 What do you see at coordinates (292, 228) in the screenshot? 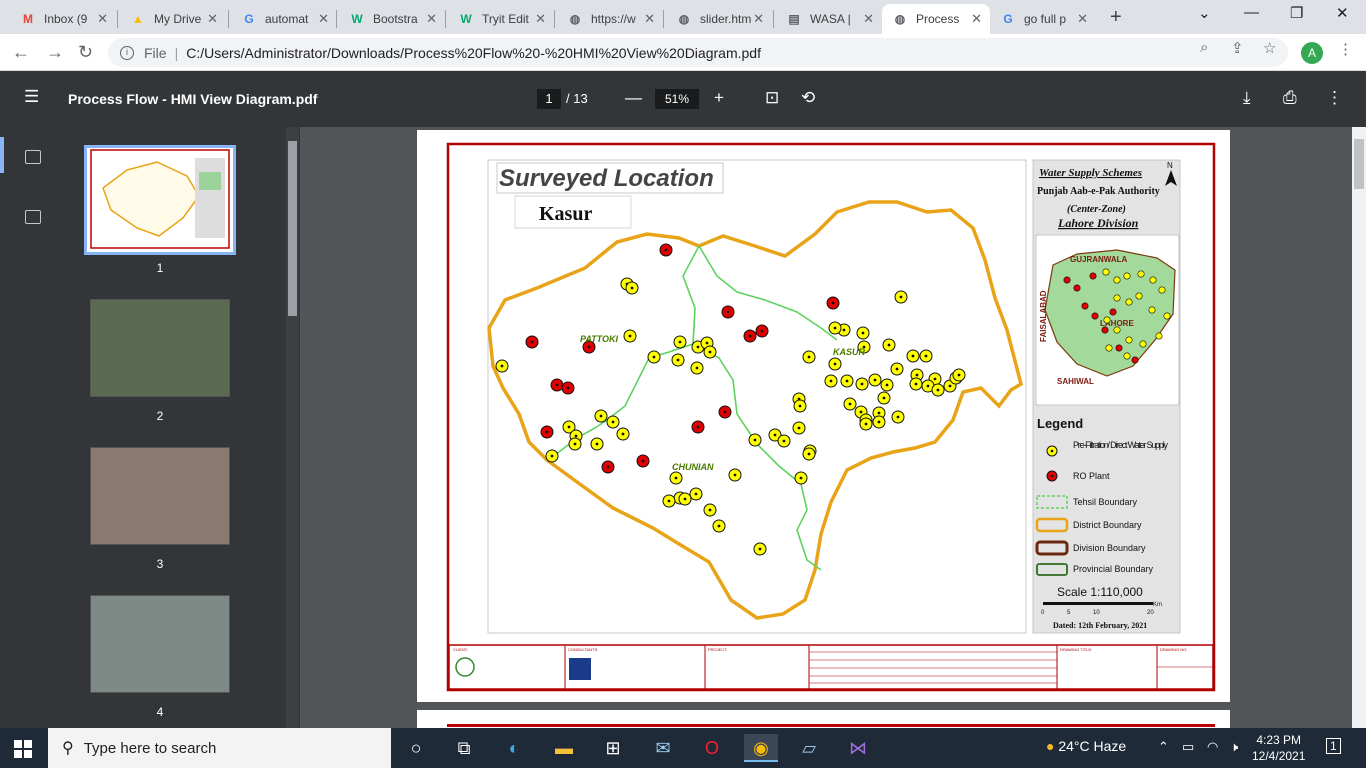
I see `sidebar-scroll-thumb` at bounding box center [292, 228].